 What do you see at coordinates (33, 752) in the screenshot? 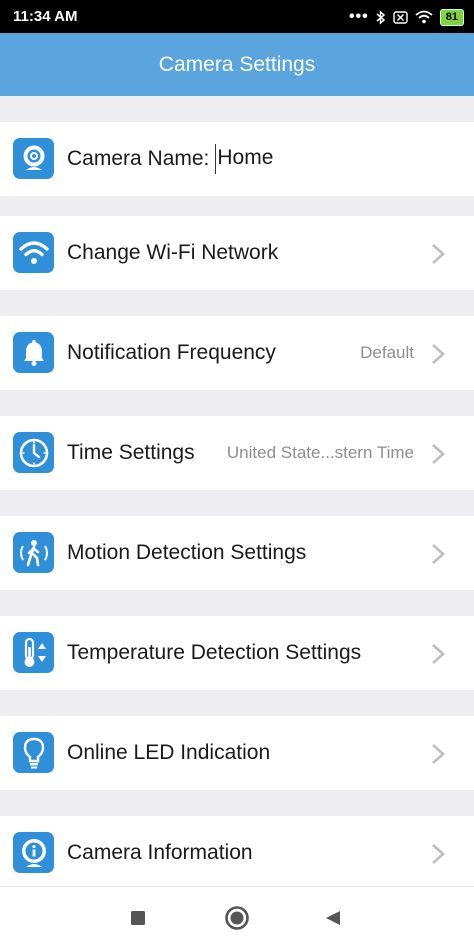
I see `lightbulb-icon` at bounding box center [33, 752].